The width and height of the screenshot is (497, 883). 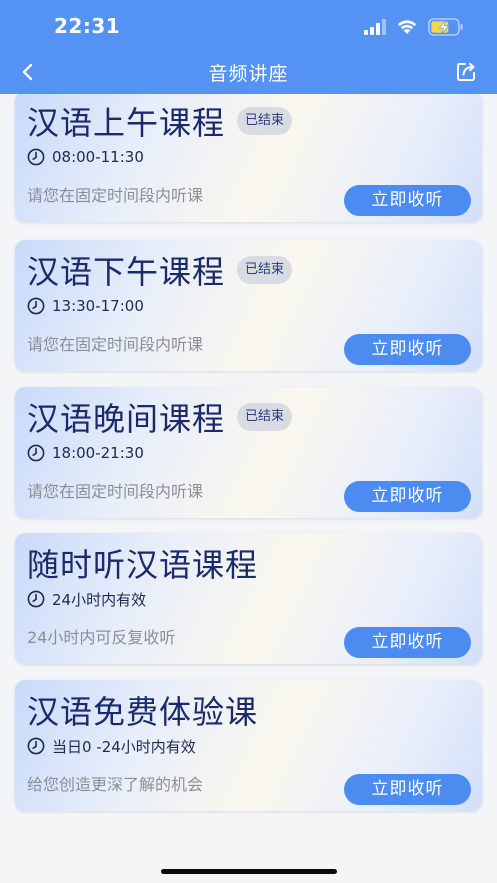 I want to click on course-time-row: 13:30-17:00, so click(x=85, y=306).